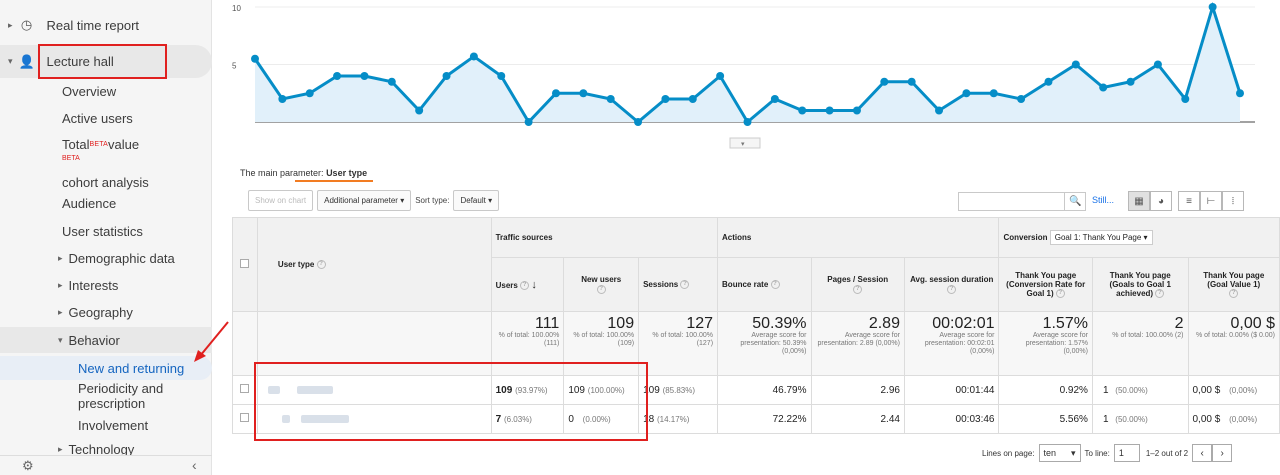  What do you see at coordinates (476, 200) in the screenshot?
I see `sort-type-dropdown: Default ▾` at bounding box center [476, 200].